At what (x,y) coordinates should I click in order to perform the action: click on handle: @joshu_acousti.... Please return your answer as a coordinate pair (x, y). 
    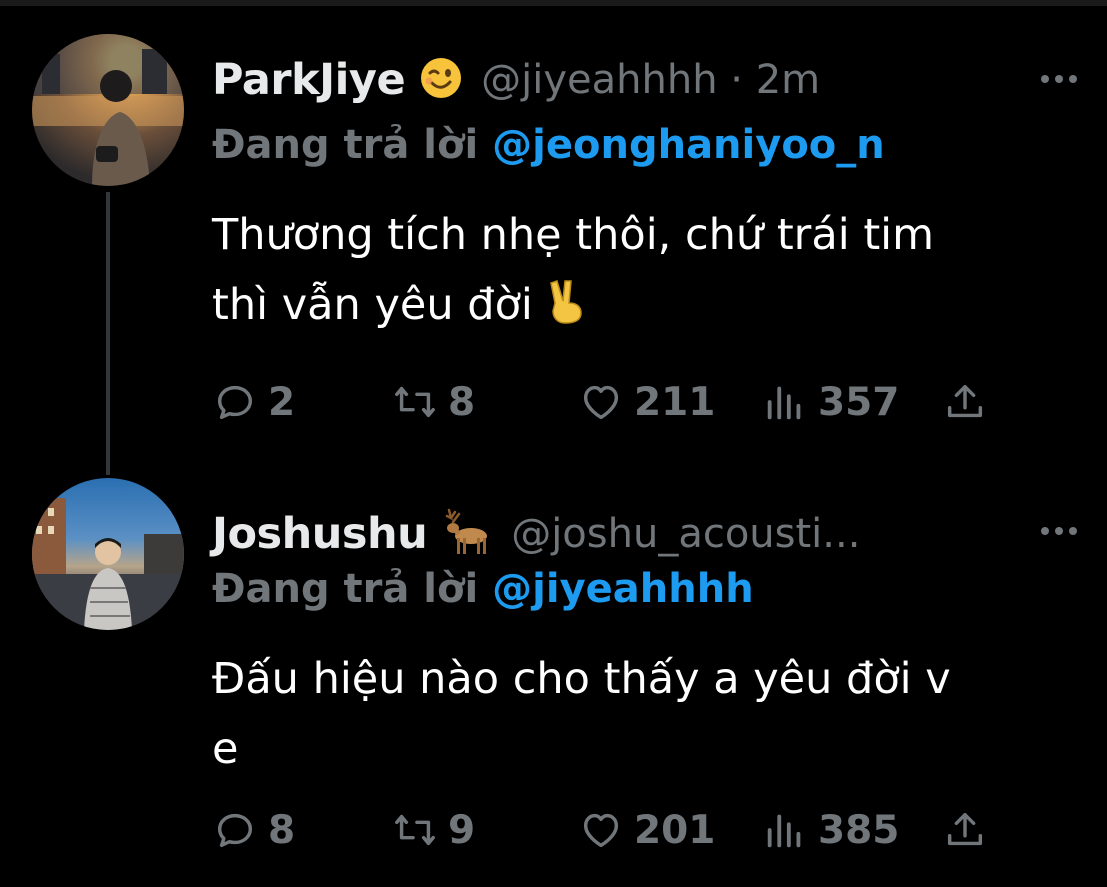
    Looking at the image, I should click on (685, 534).